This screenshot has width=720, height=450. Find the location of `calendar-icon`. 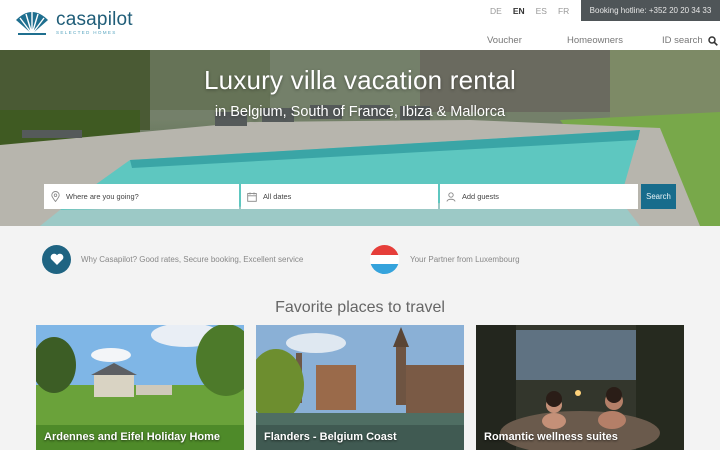

calendar-icon is located at coordinates (252, 197).